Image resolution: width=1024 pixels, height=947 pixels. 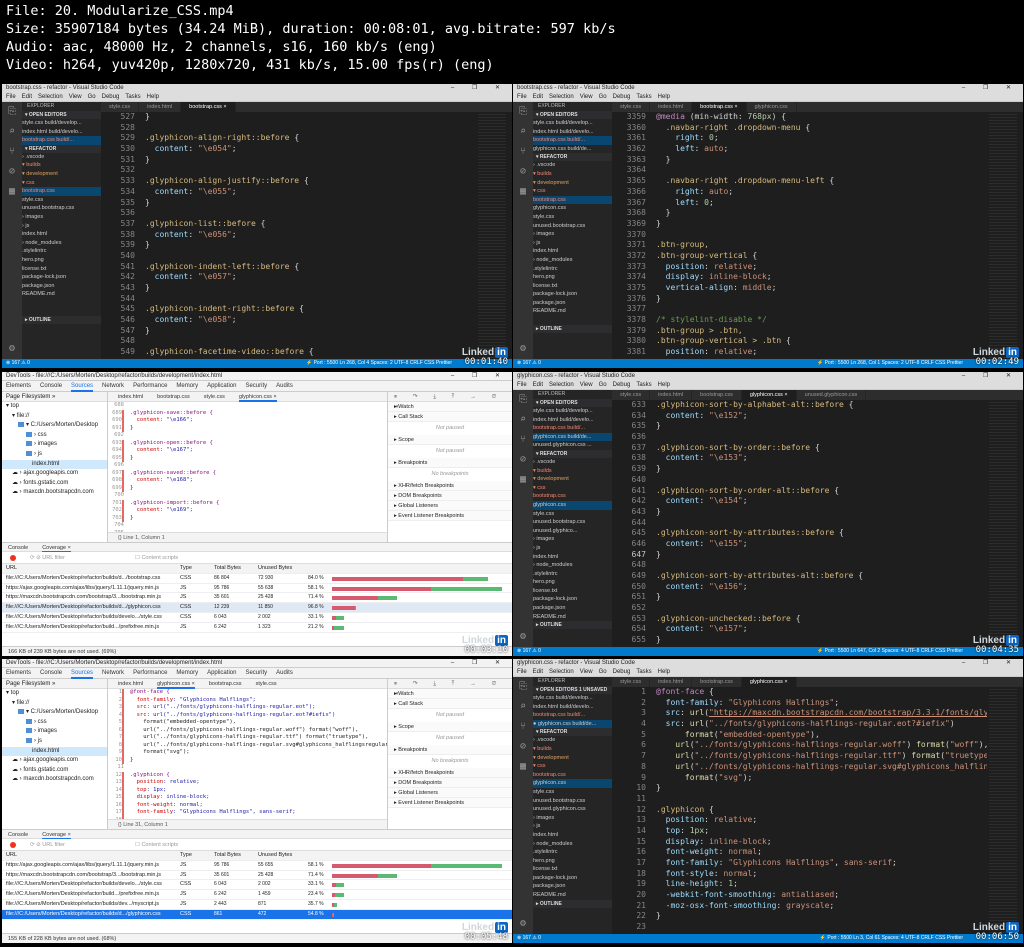 I want to click on explorer-item: unused.glyphicon.css, so click(x=572, y=809).